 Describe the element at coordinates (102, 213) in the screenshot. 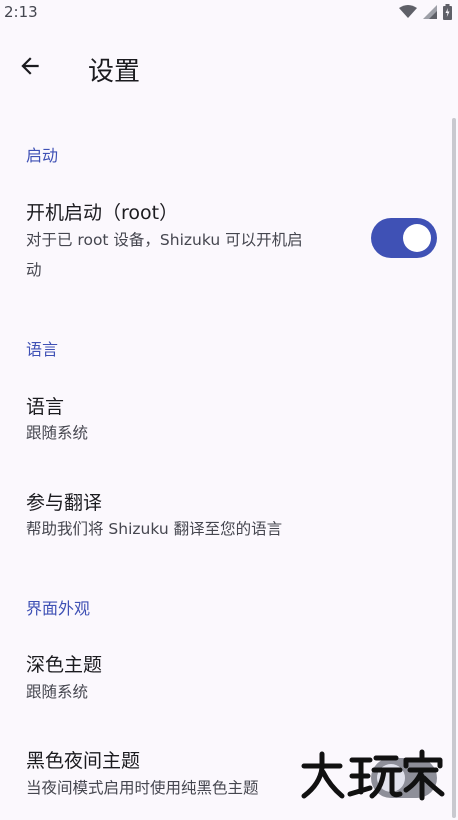

I see `pref-title: 开机启动（root）` at that location.